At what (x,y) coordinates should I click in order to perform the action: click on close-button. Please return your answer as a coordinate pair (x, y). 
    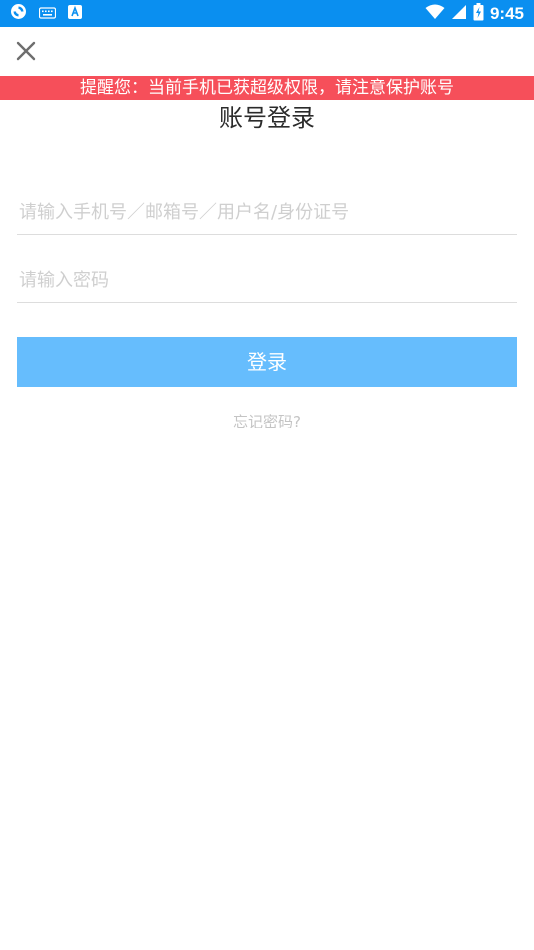
    Looking at the image, I should click on (26, 51).